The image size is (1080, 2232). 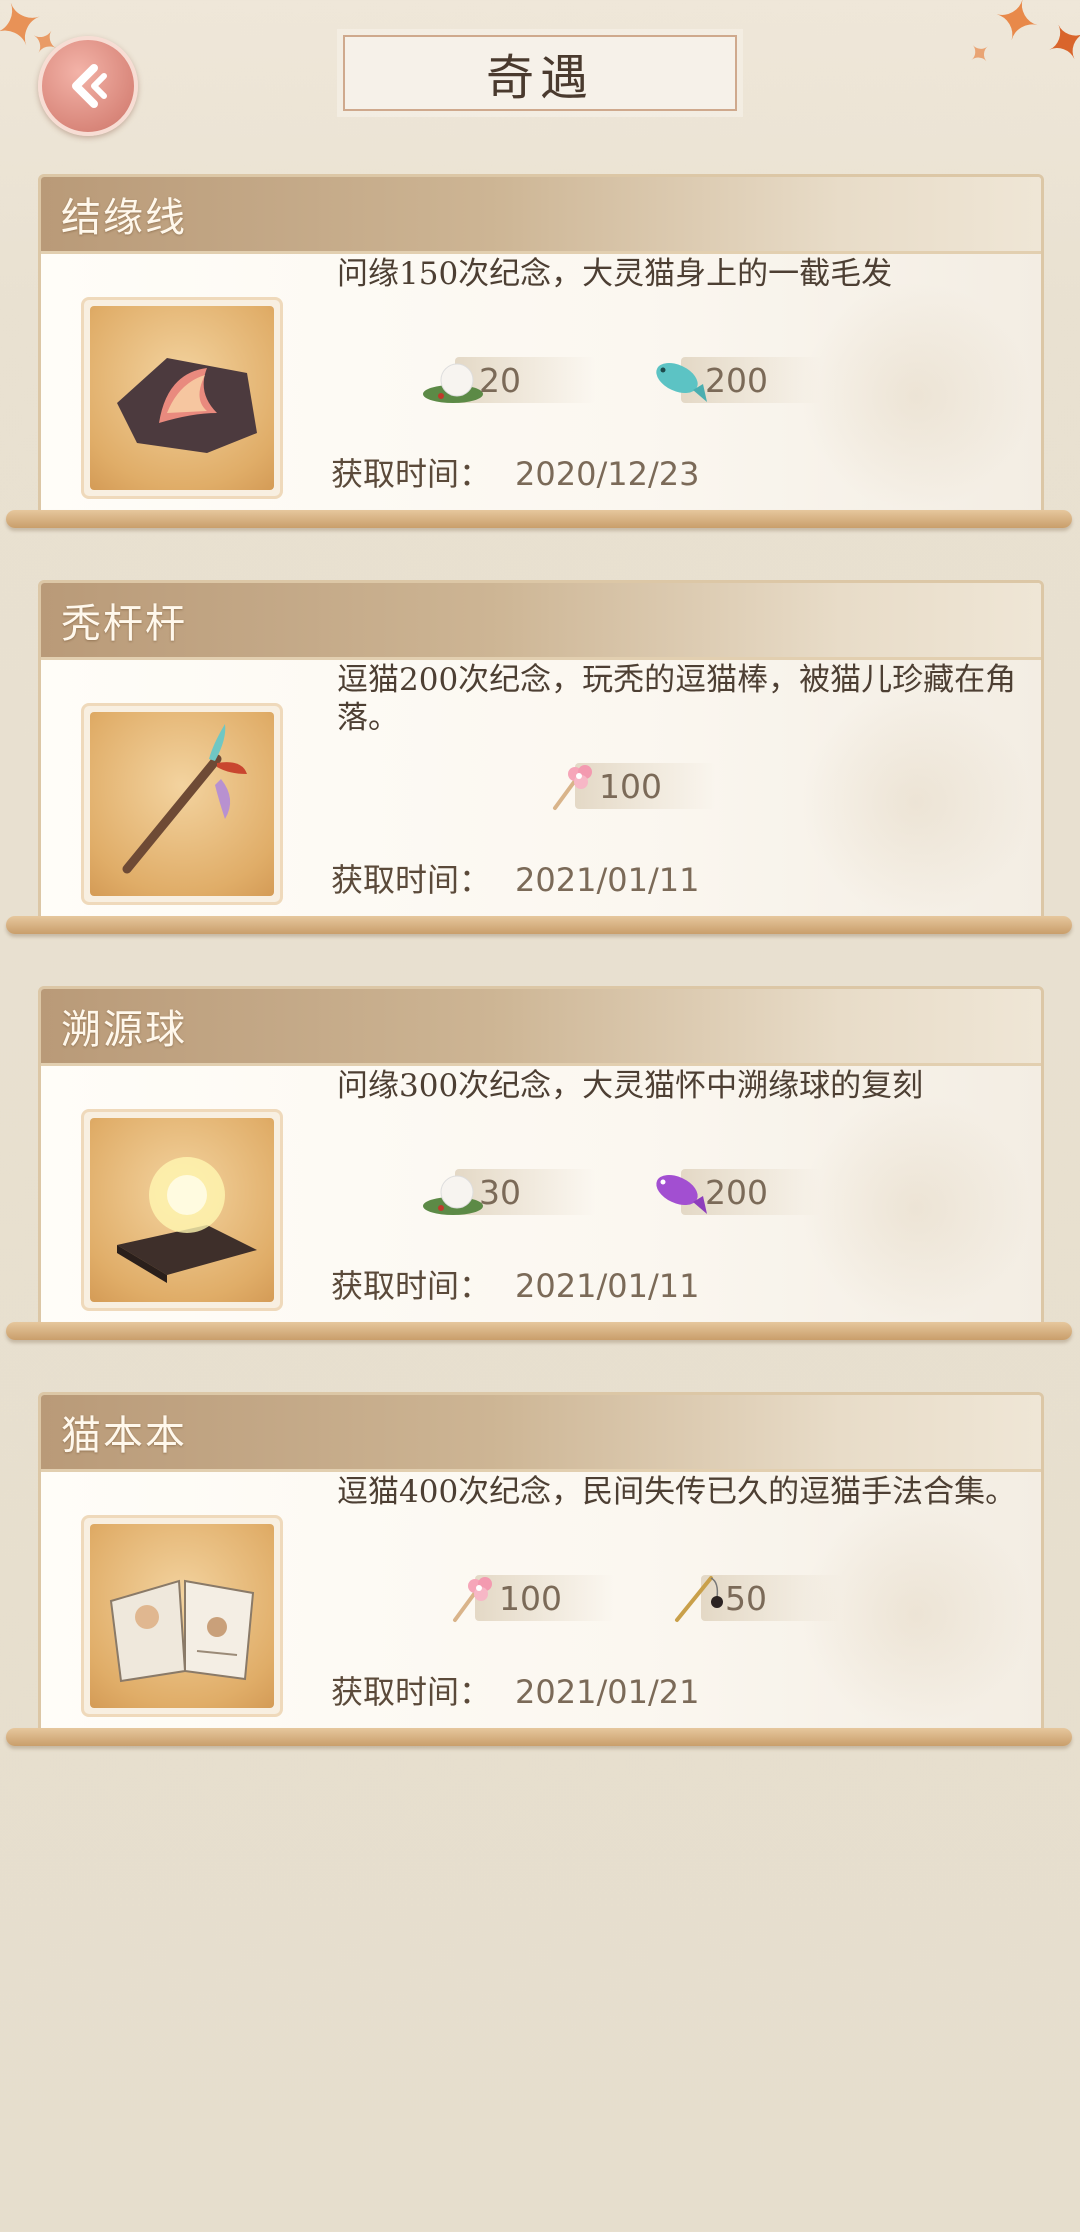 I want to click on reward-value: 30, so click(x=500, y=1192).